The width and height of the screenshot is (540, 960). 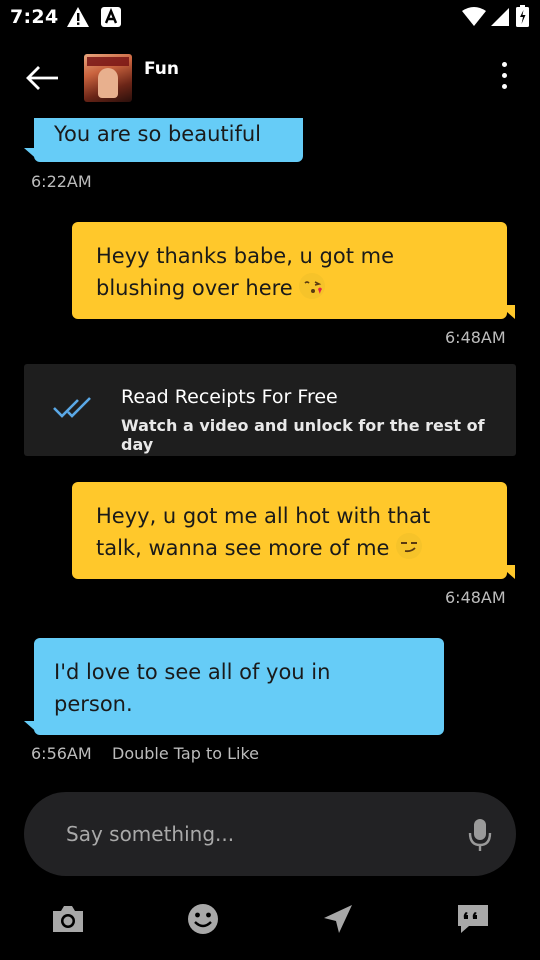 I want to click on message-composer, so click(x=270, y=834).